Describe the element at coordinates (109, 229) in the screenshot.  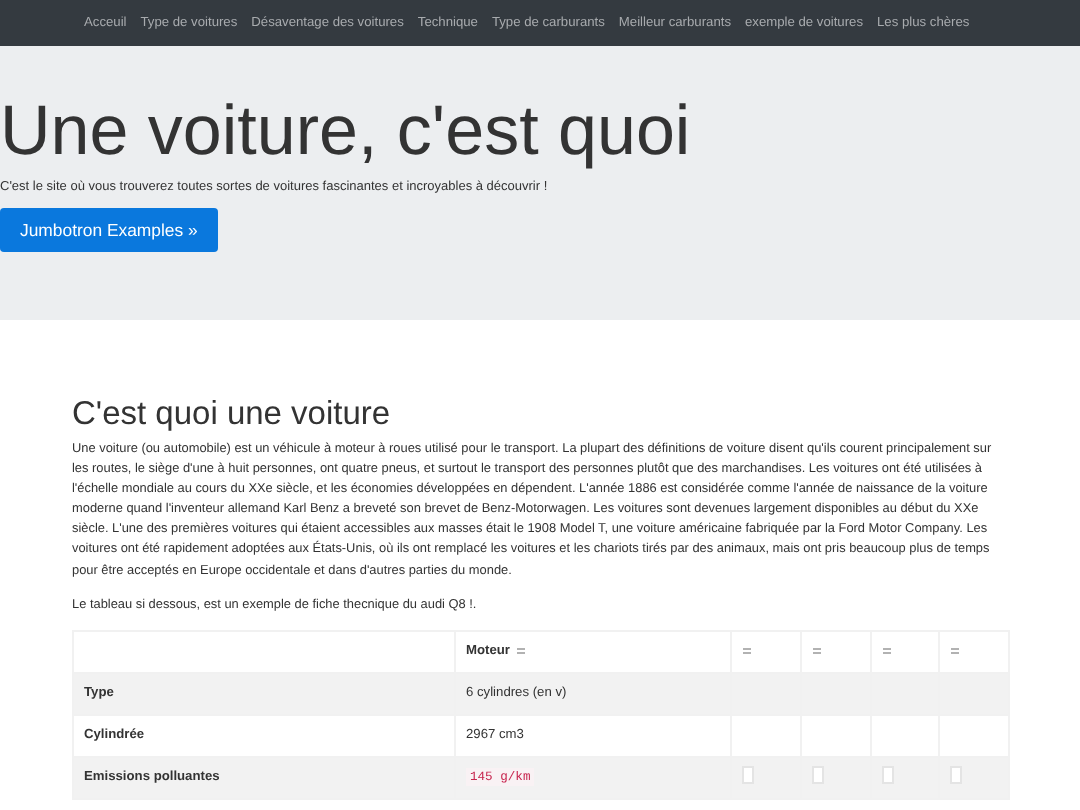
I see `jumbotron-button: Jumbotron Examples »` at that location.